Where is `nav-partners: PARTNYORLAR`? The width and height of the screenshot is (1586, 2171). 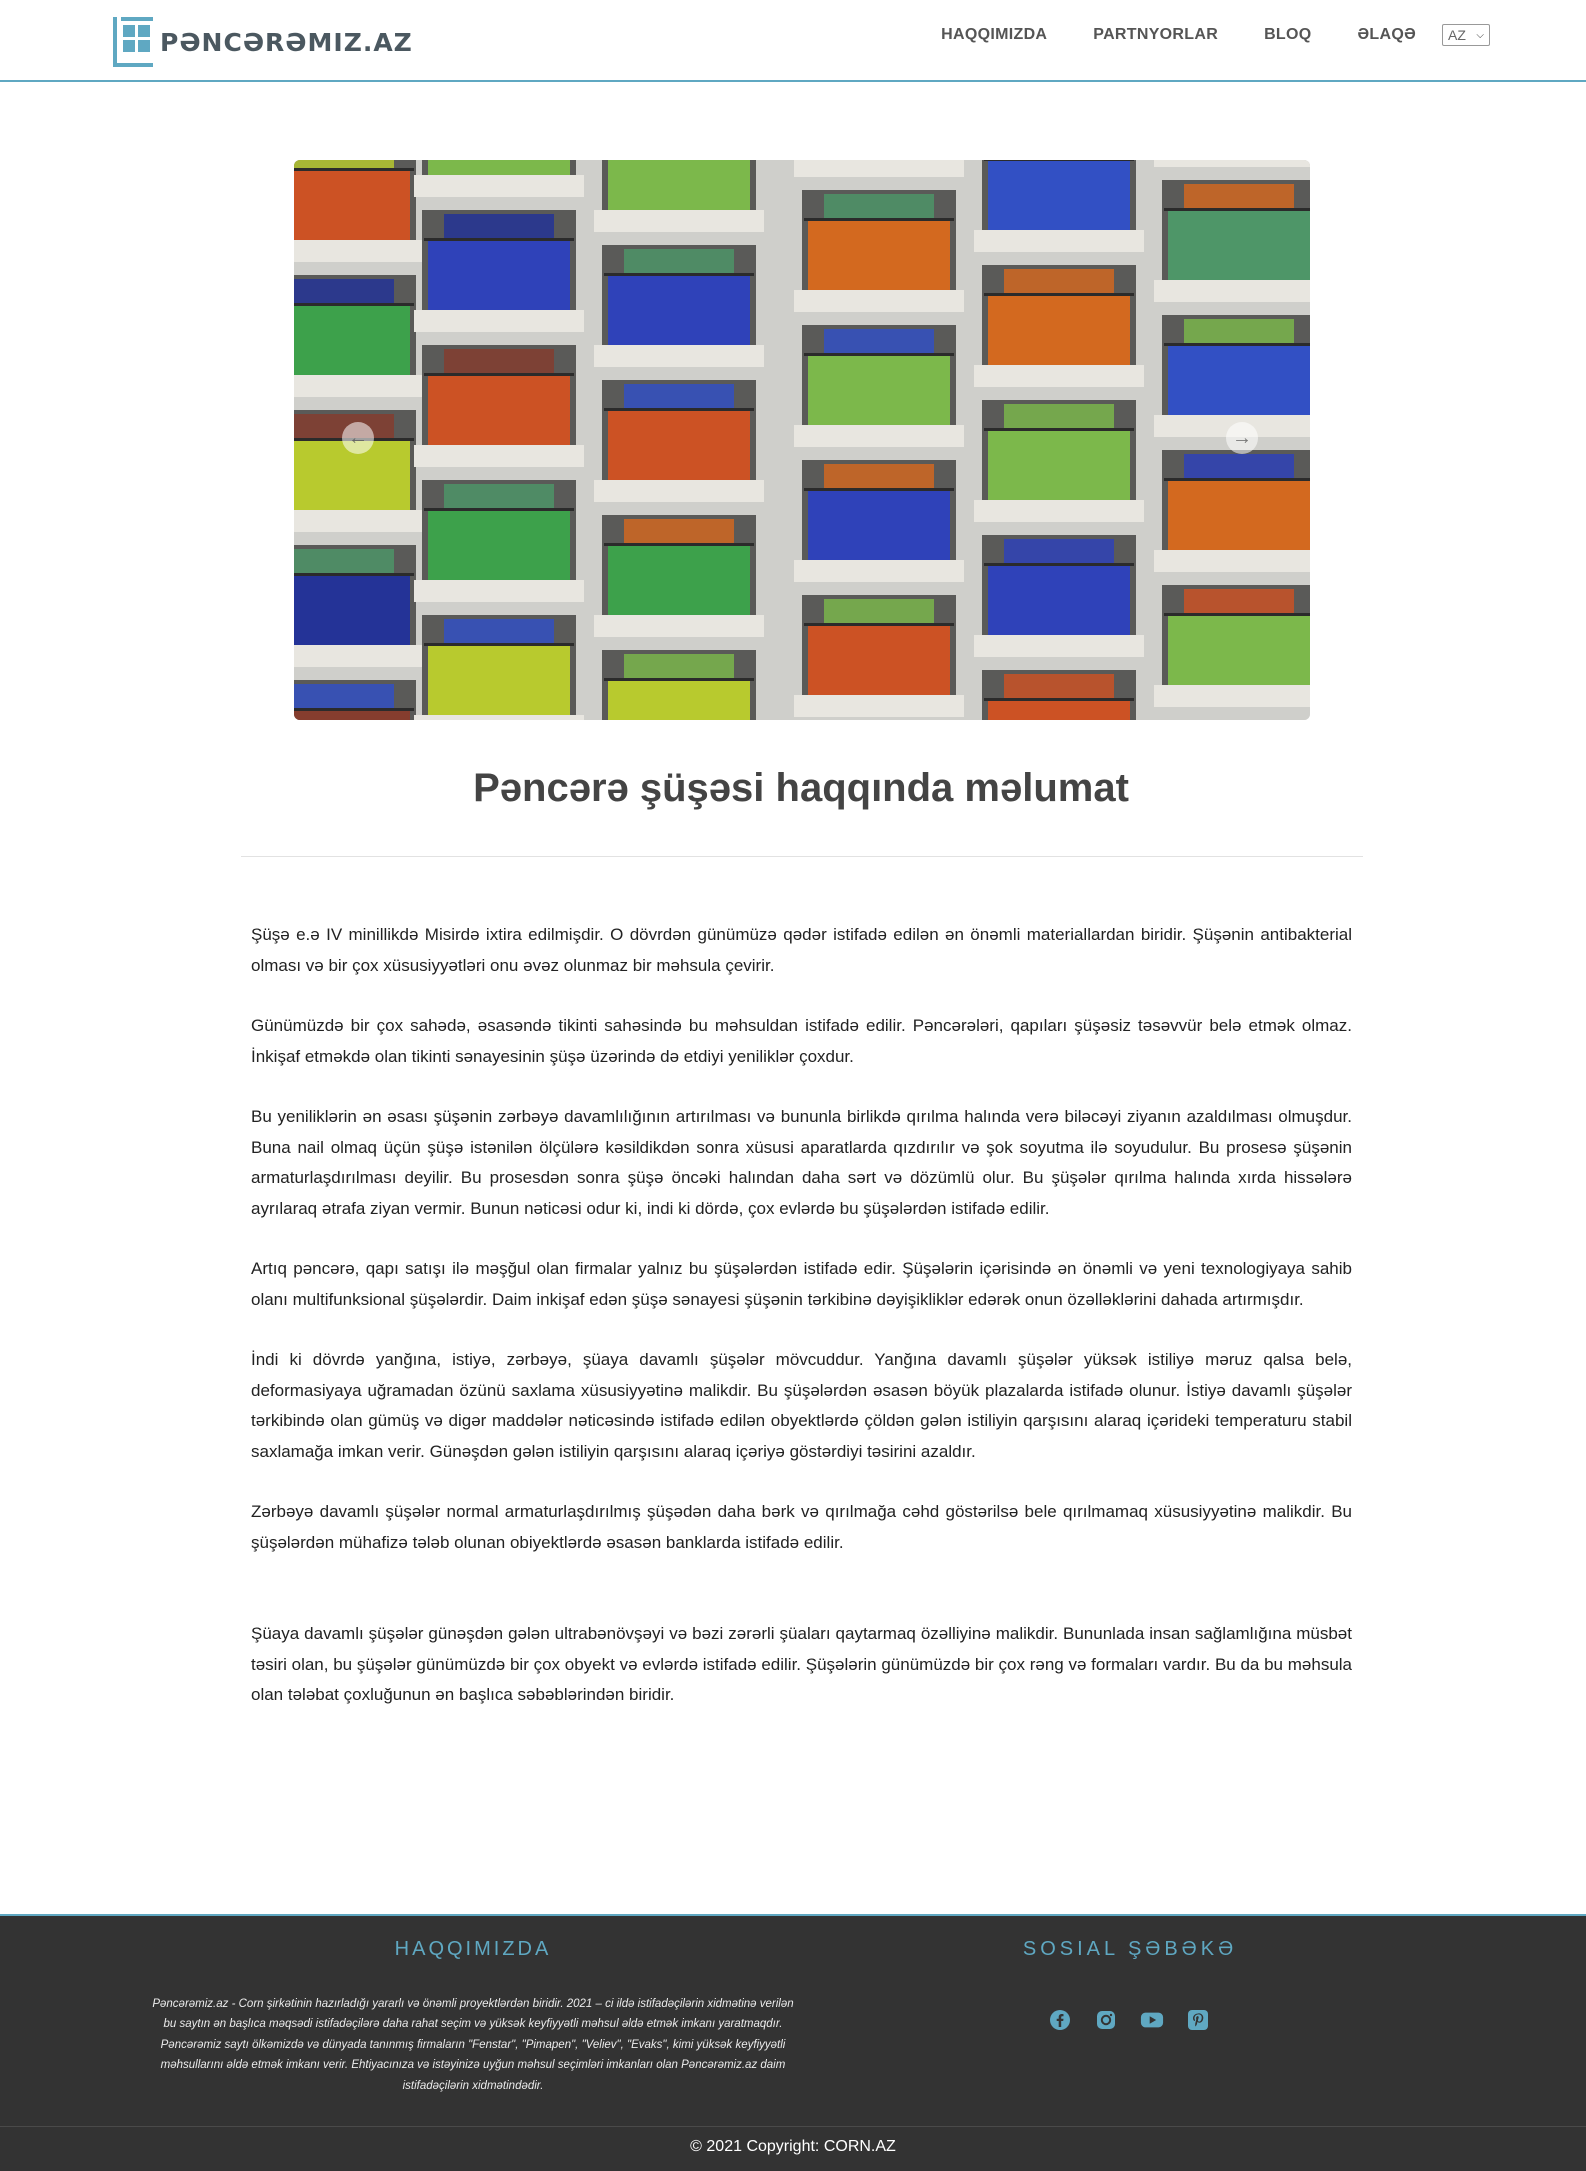
nav-partners: PARTNYORLAR is located at coordinates (1155, 35).